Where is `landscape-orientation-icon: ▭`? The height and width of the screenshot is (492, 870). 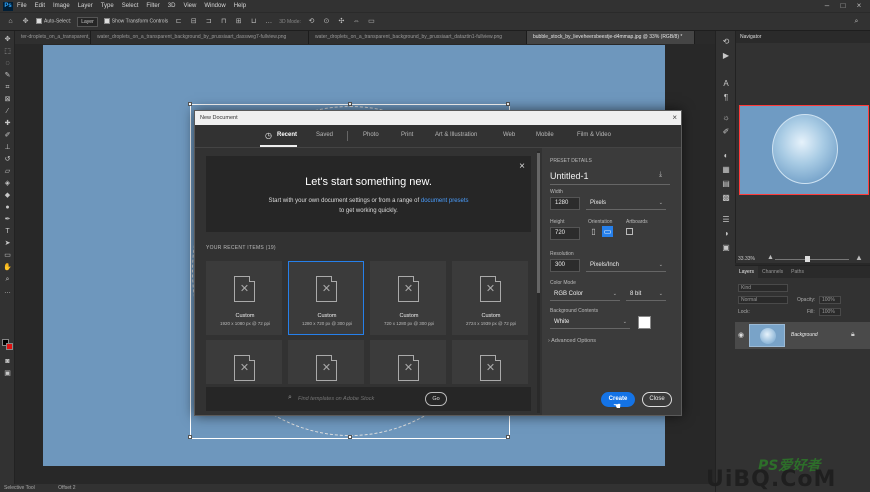
landscape-orientation-icon: ▭ is located at coordinates (607, 231).